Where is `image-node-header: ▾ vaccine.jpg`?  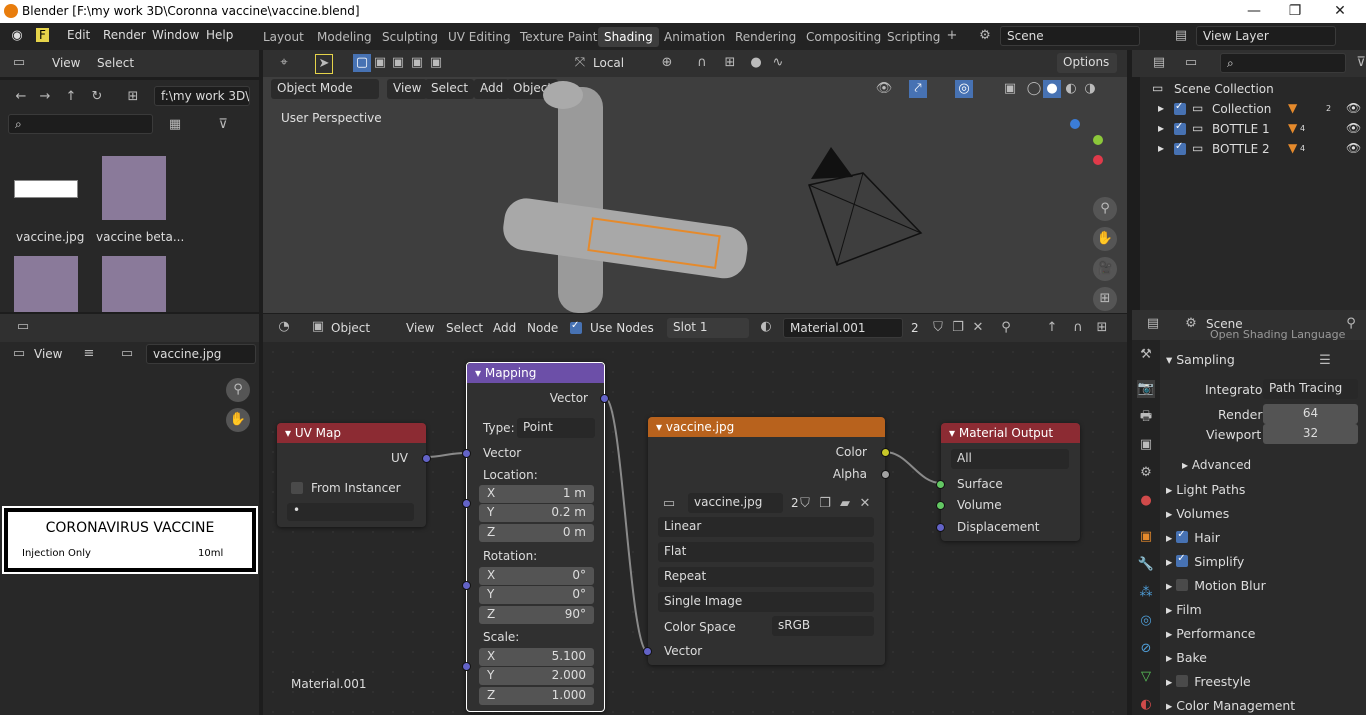
image-node-header: ▾ vaccine.jpg is located at coordinates (766, 427).